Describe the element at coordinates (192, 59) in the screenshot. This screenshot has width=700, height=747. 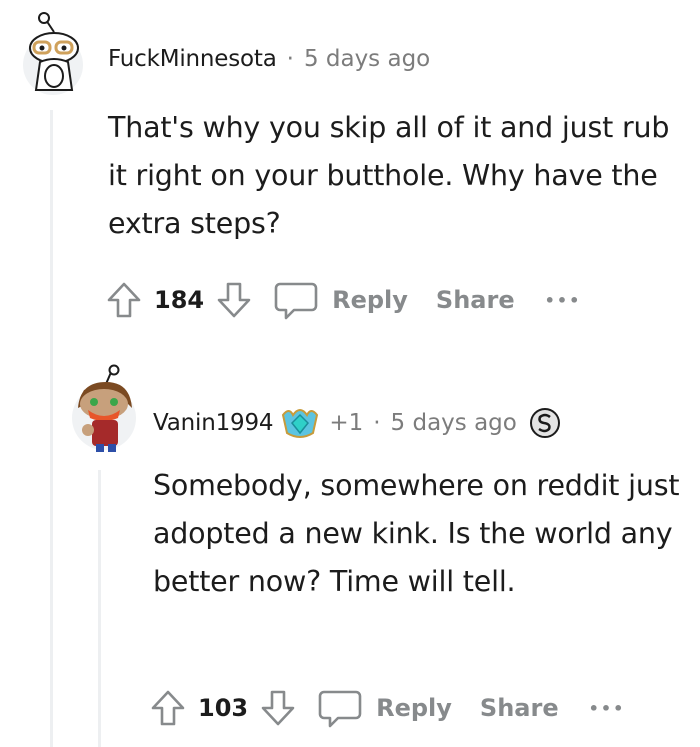
I see `username: FuckMinnesota` at that location.